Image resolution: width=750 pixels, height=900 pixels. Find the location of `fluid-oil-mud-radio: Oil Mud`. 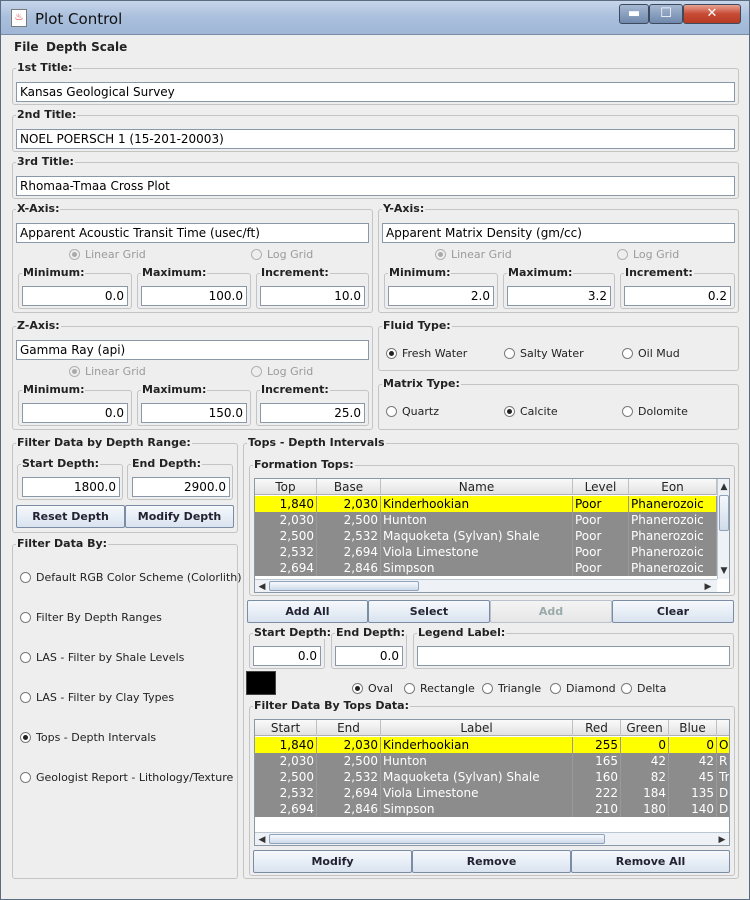

fluid-oil-mud-radio: Oil Mud is located at coordinates (651, 353).